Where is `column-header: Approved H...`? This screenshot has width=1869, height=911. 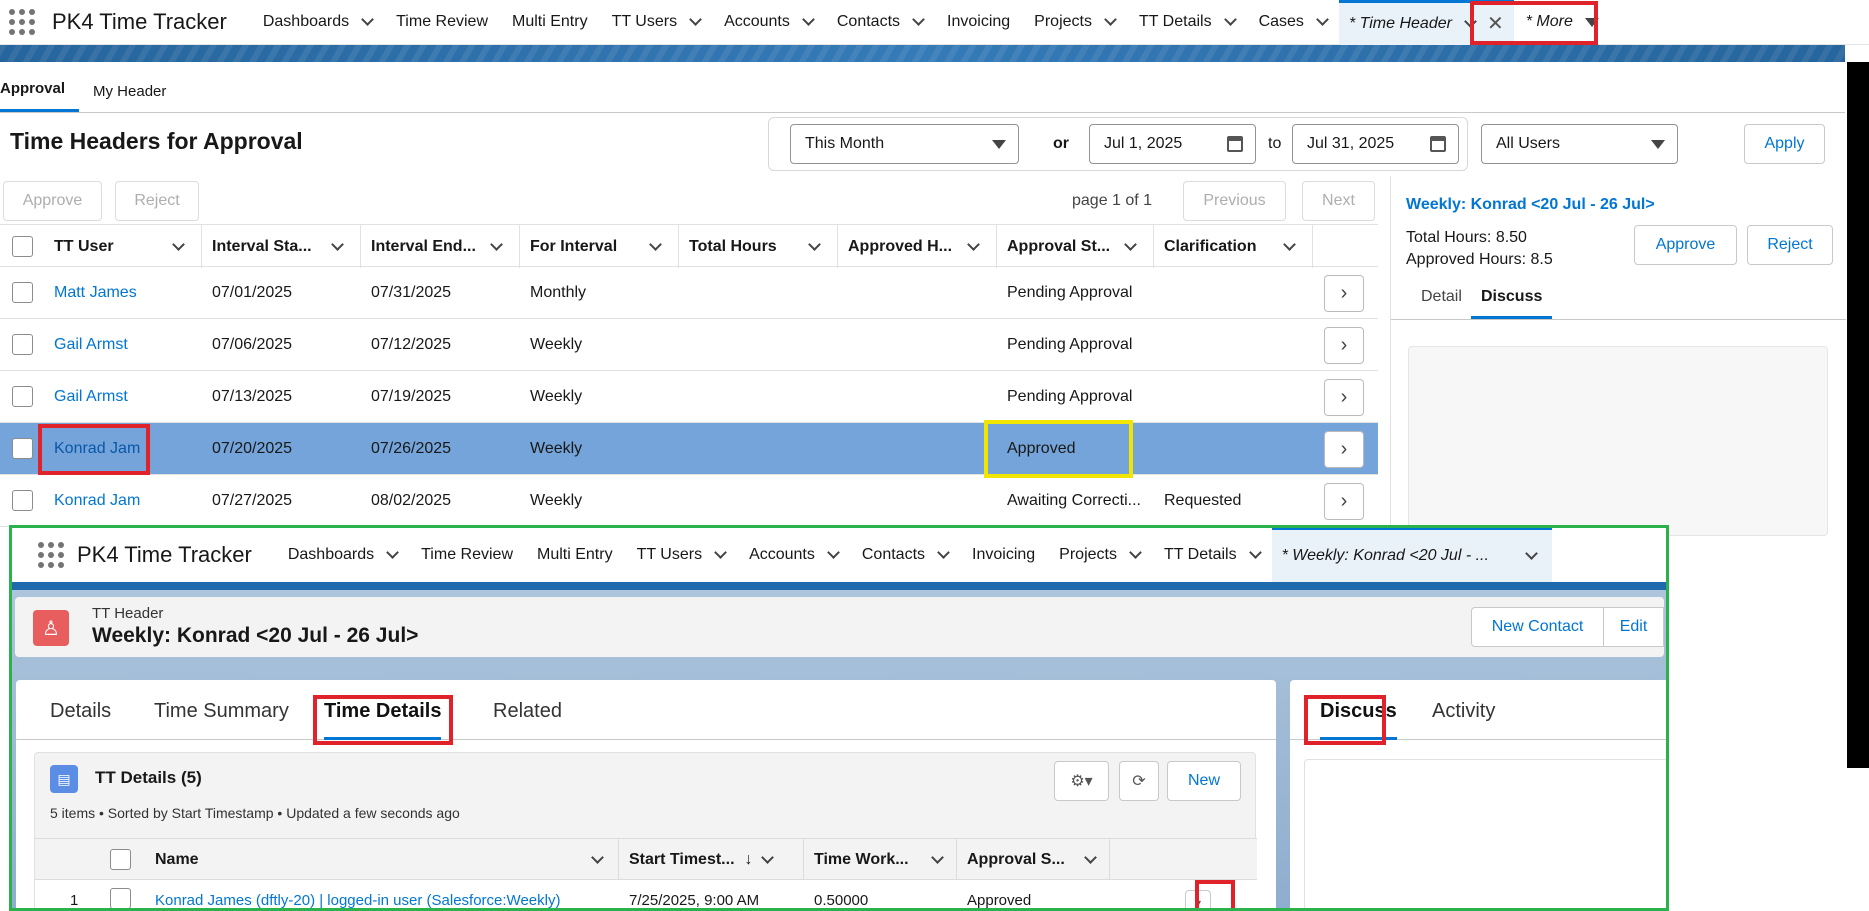
column-header: Approved H... is located at coordinates (917, 246).